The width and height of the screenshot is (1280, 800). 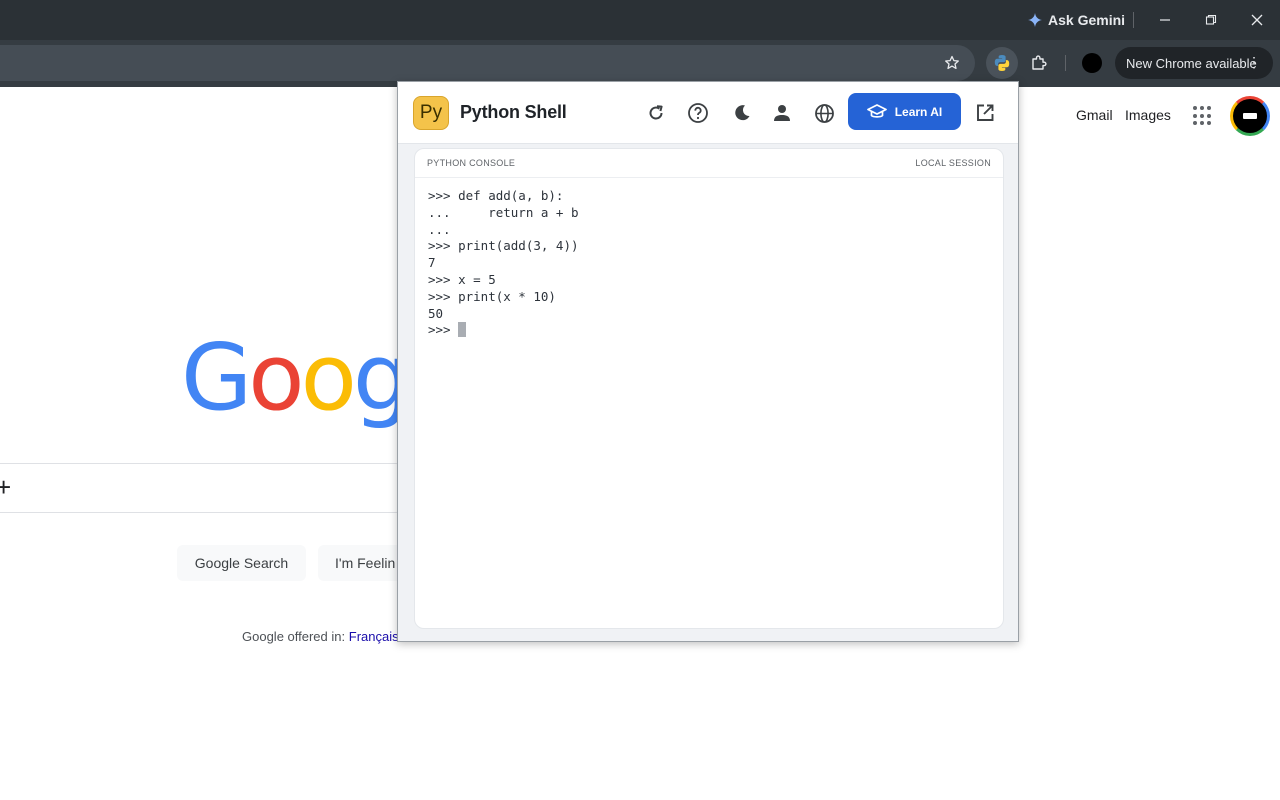 I want to click on google-search-button: Google Search, so click(x=241, y=563).